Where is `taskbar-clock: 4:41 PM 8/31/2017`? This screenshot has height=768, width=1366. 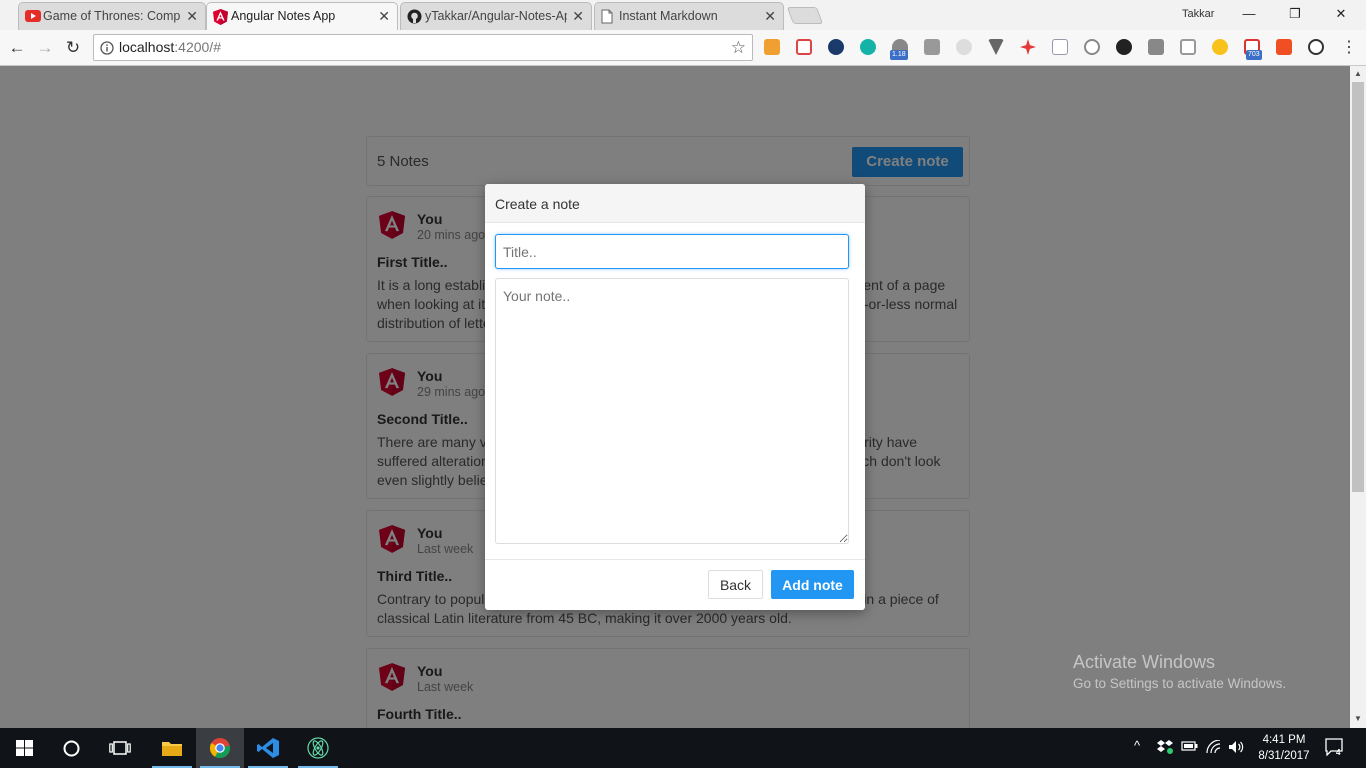
taskbar-clock: 4:41 PM 8/31/2017 is located at coordinates (1284, 748).